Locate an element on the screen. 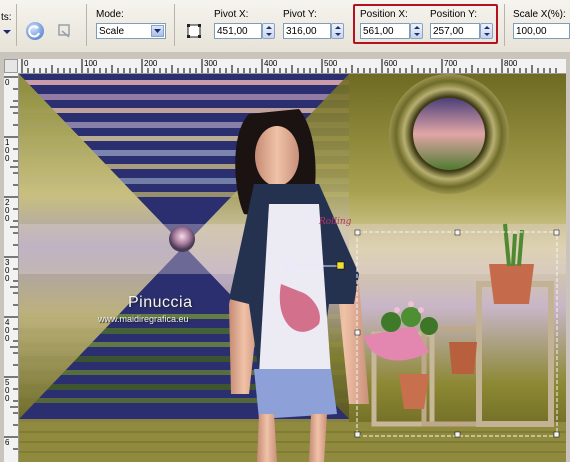  pivot-x-input: 451,00 is located at coordinates (238, 31).